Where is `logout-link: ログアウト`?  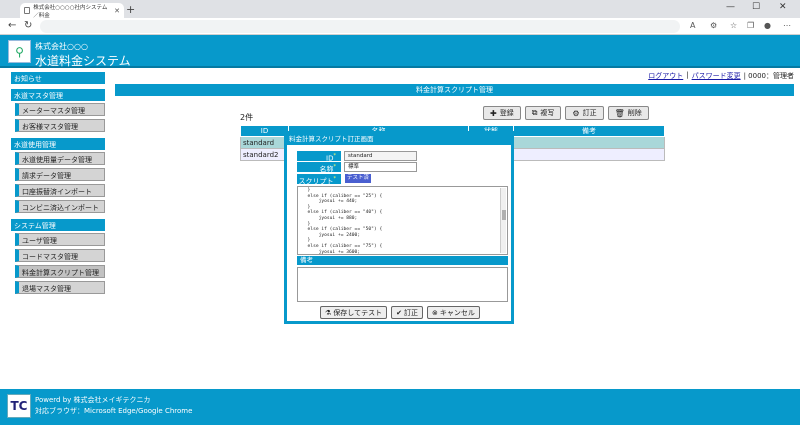
logout-link: ログアウト is located at coordinates (665, 76).